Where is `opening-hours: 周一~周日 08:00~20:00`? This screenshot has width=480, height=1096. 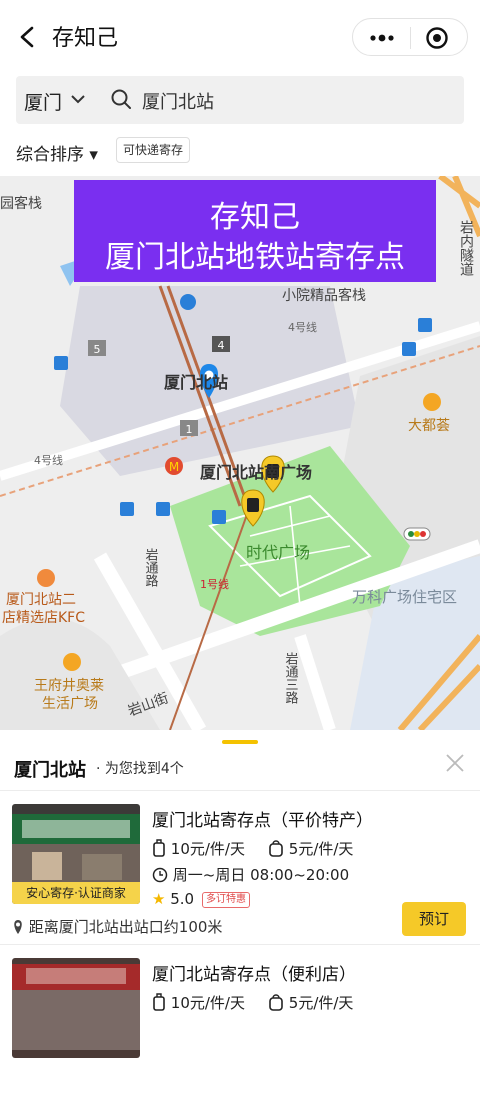
opening-hours: 周一~周日 08:00~20:00 is located at coordinates (250, 874).